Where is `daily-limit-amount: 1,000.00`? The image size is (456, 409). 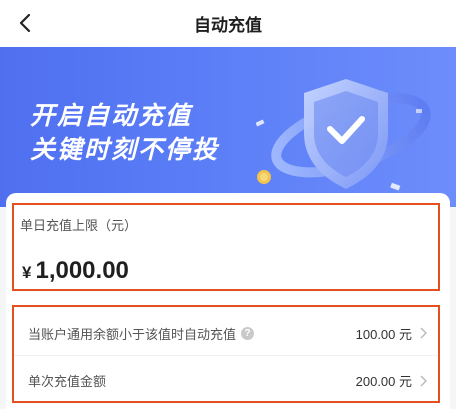
daily-limit-amount: 1,000.00 is located at coordinates (82, 270).